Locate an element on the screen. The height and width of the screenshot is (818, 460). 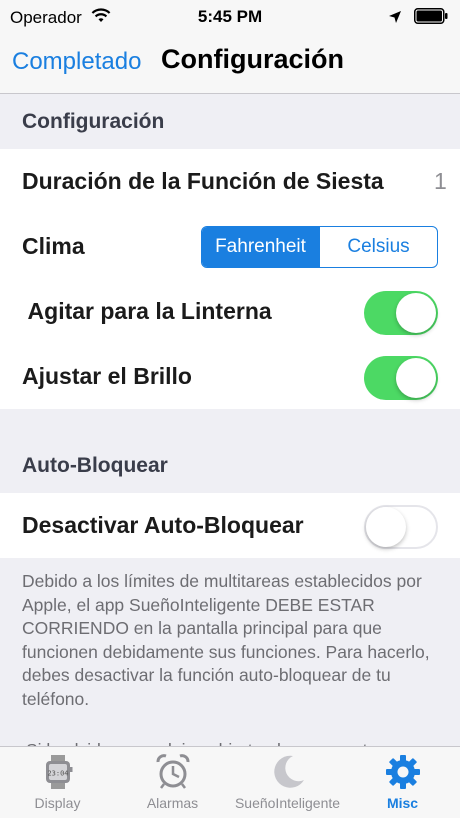
moon-icon is located at coordinates (288, 772).